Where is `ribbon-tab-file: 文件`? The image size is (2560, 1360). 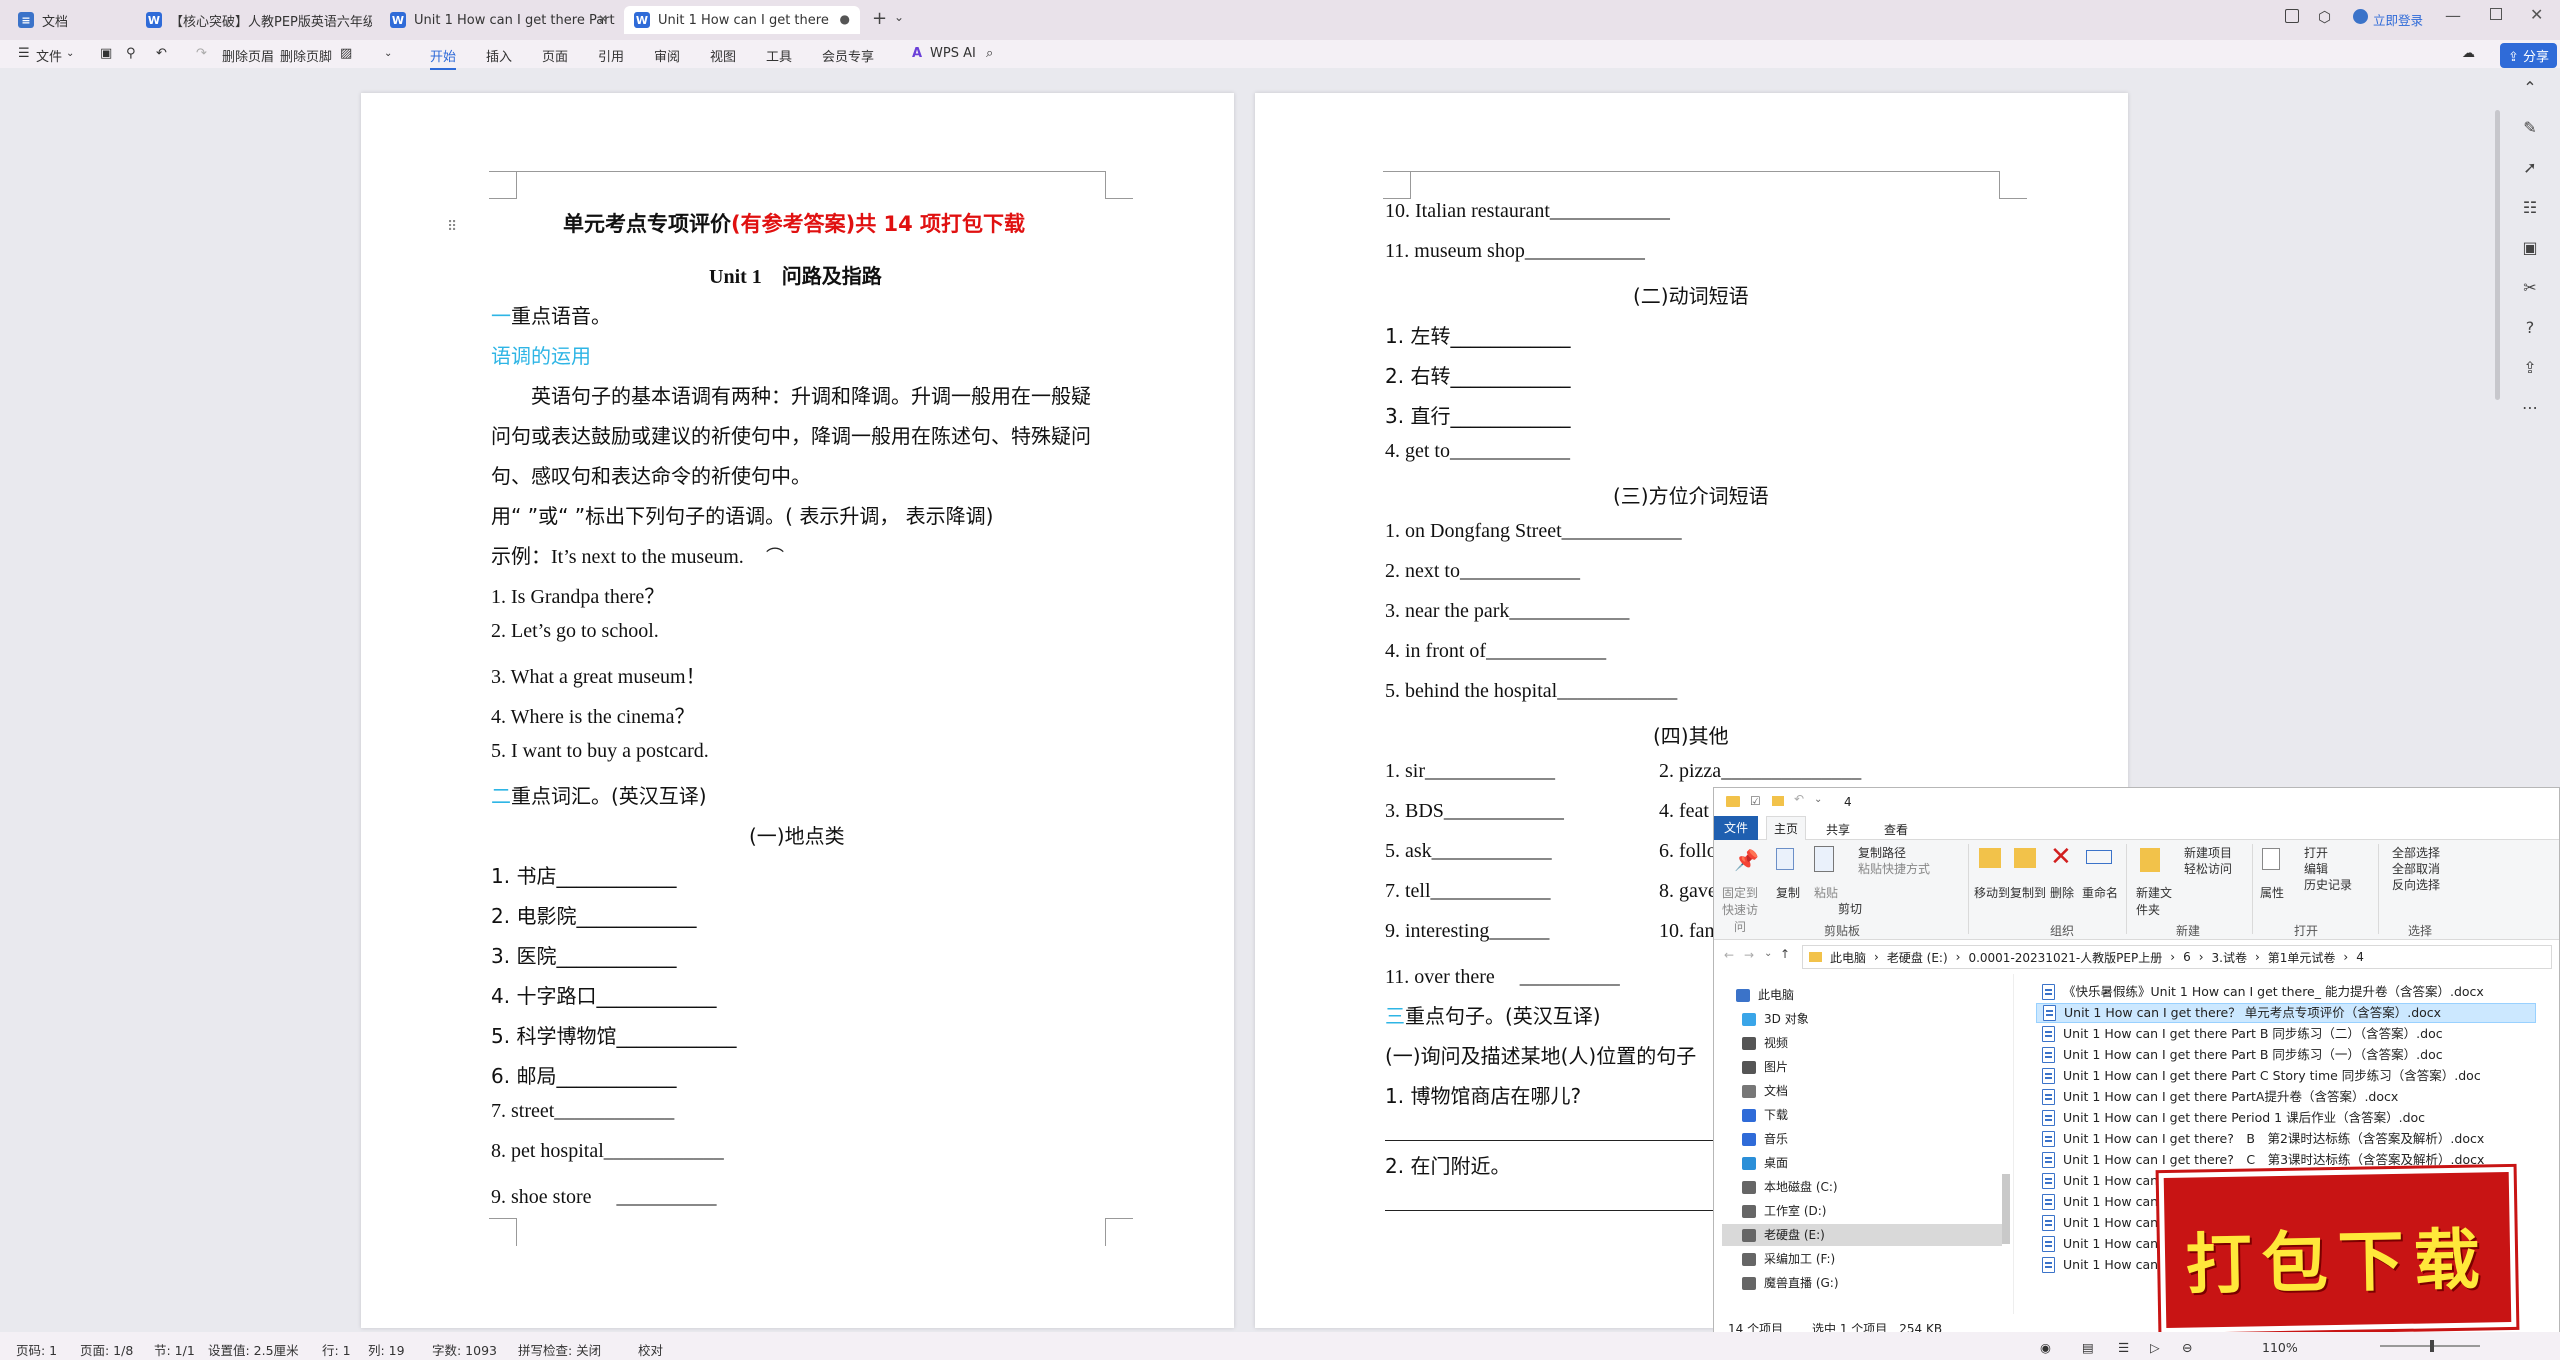
ribbon-tab-file: 文件 is located at coordinates (1736, 828).